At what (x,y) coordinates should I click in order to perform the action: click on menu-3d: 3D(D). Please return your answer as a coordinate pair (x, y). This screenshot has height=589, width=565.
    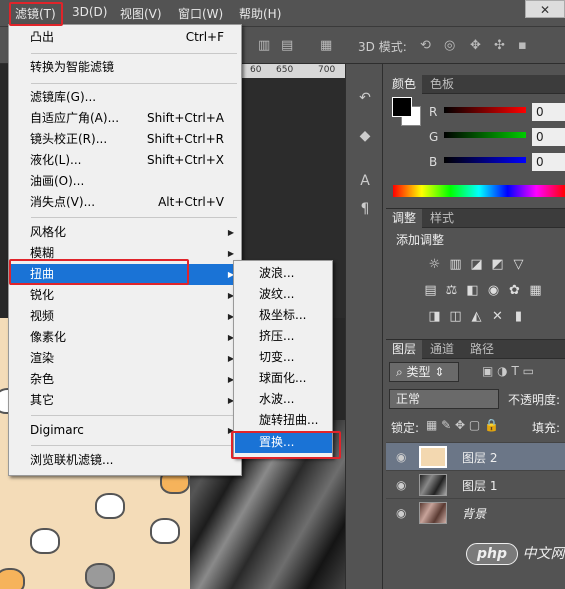
    Looking at the image, I should click on (89, 12).